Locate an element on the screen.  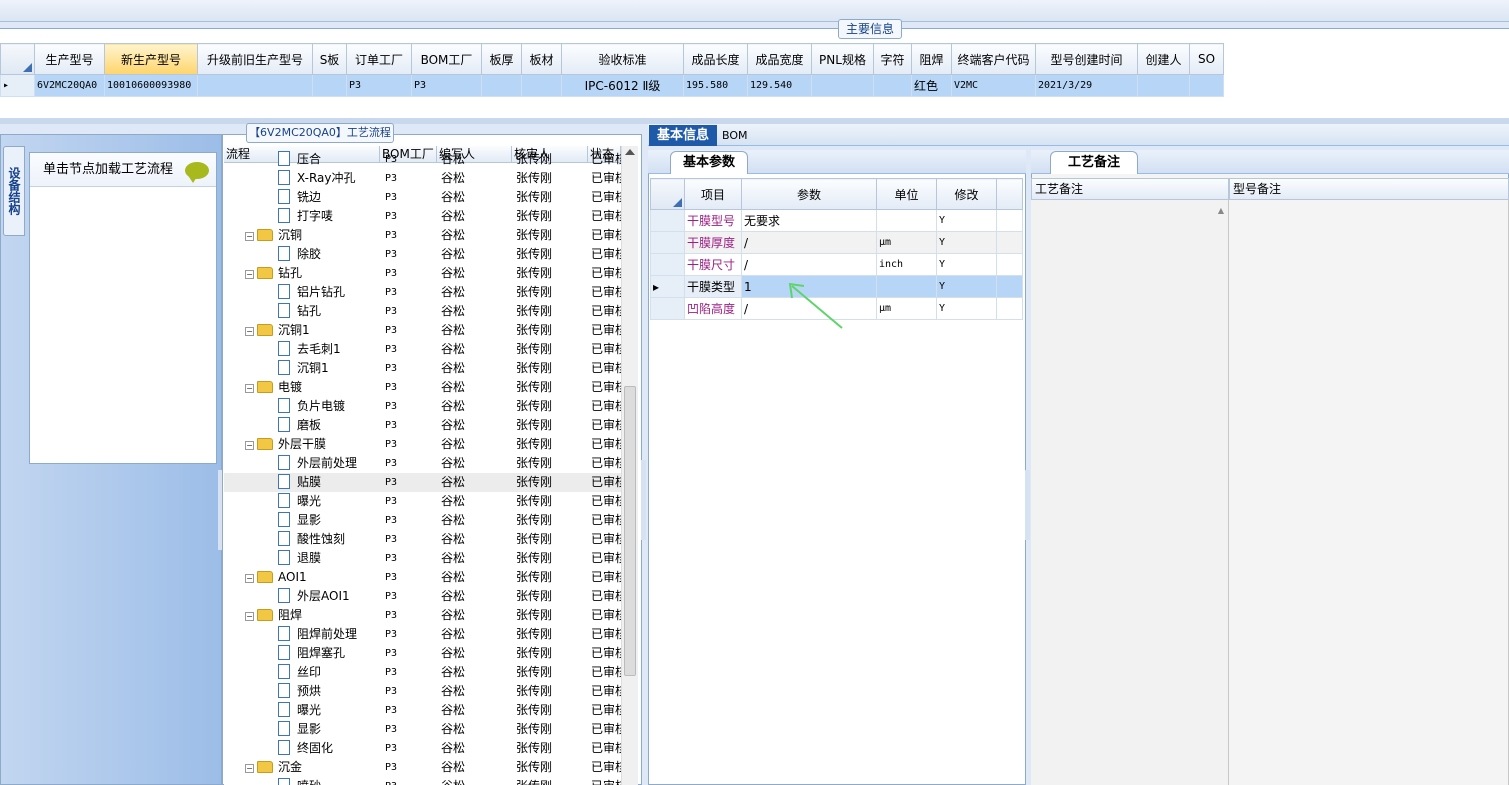
process-node: − 沉铜1 is located at coordinates (302, 330).